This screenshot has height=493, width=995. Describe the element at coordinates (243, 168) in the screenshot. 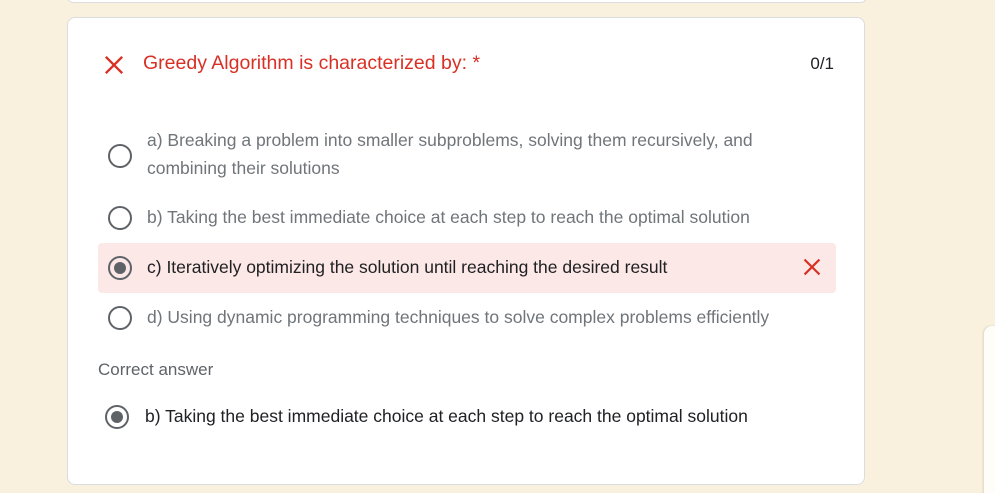

I see `option-a-label-line2: combining their solutions` at that location.